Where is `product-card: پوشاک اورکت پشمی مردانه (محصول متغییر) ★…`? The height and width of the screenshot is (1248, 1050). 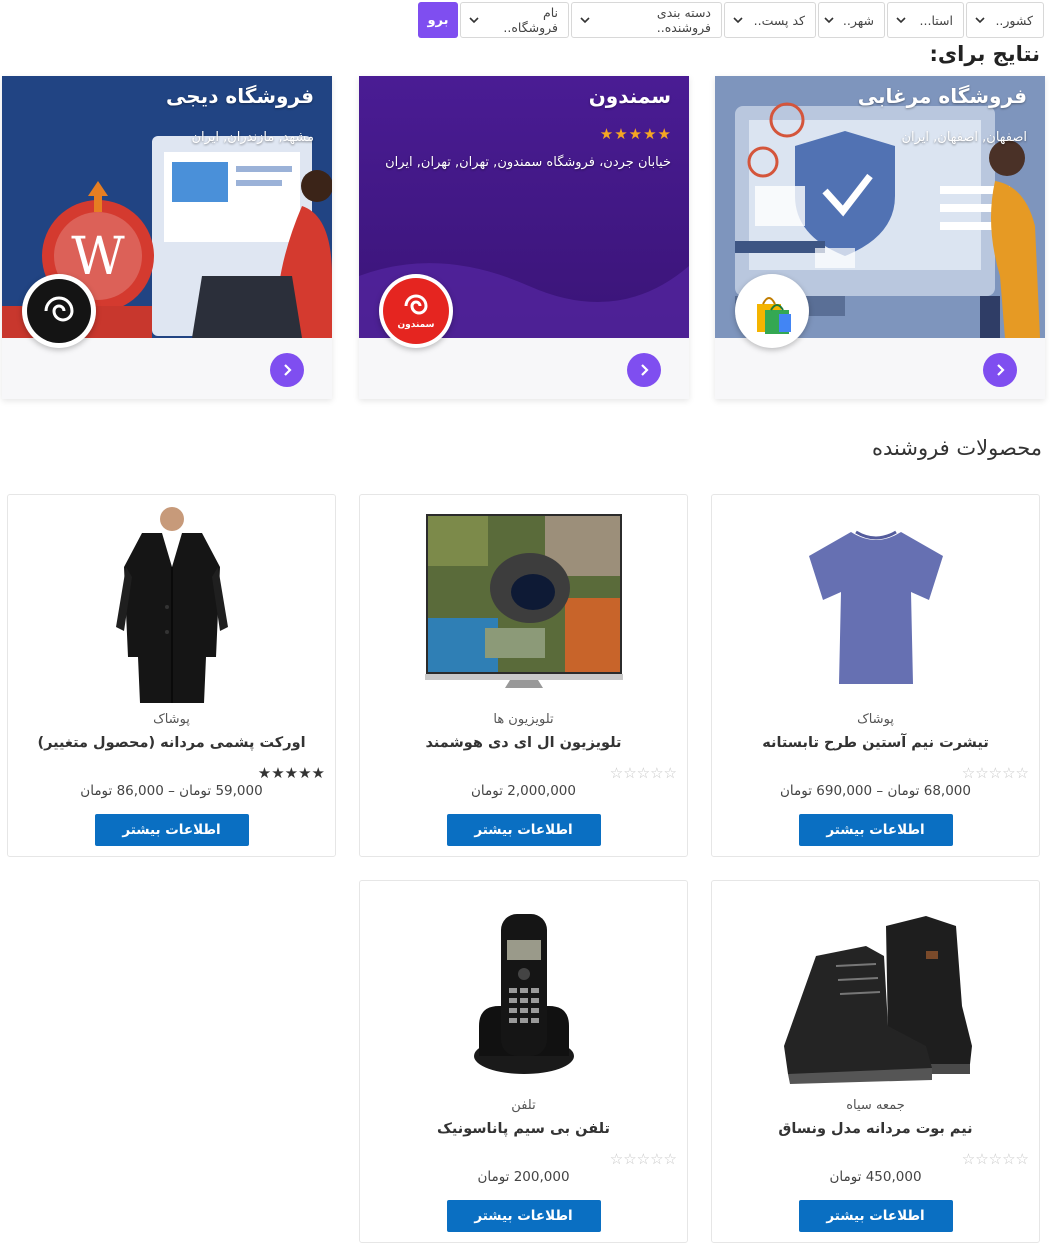 product-card: پوشاک اورکت پشمی مردانه (محصول متغییر) ★… is located at coordinates (171, 675).